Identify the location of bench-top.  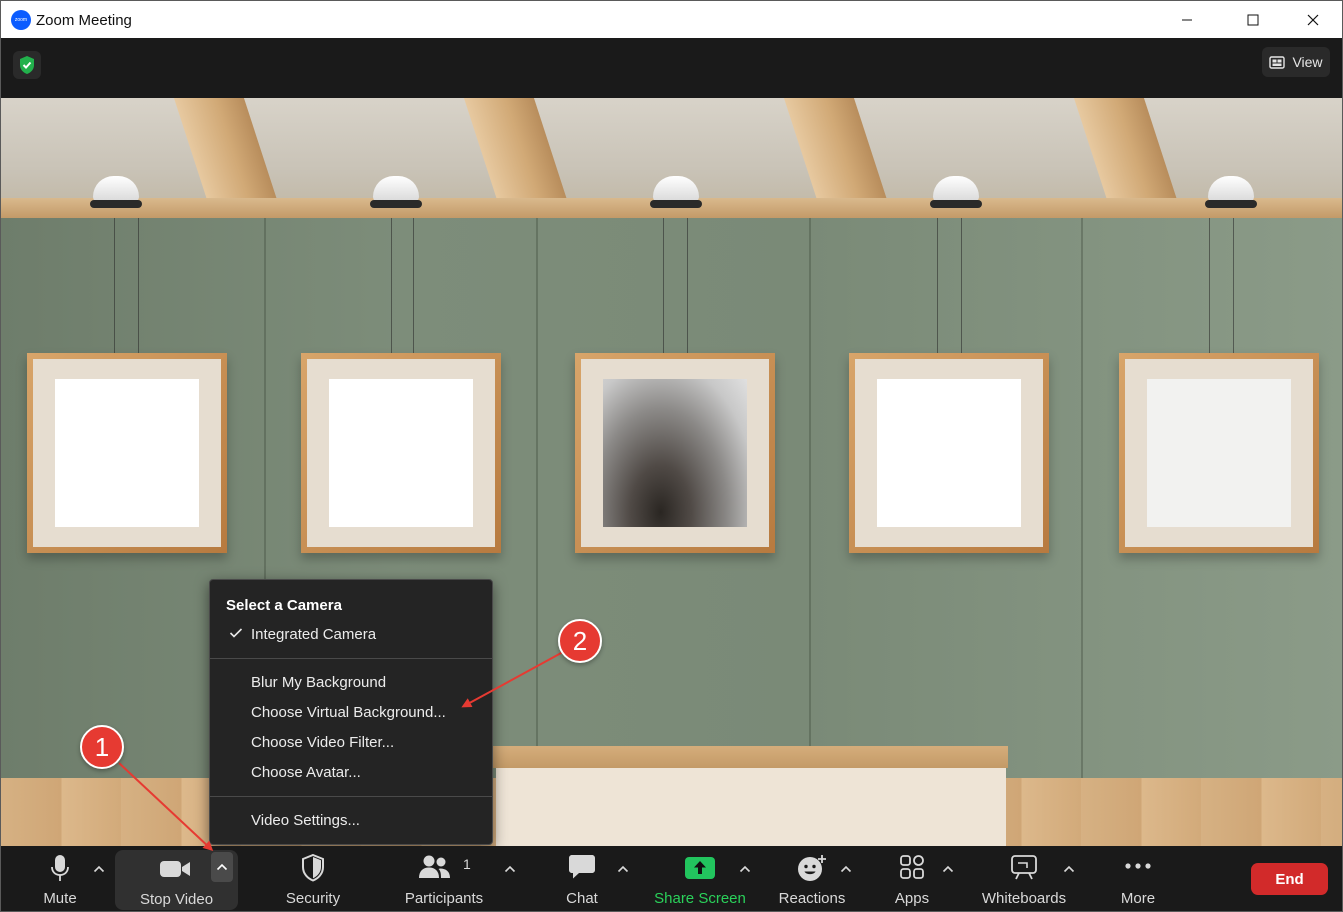
(749, 757).